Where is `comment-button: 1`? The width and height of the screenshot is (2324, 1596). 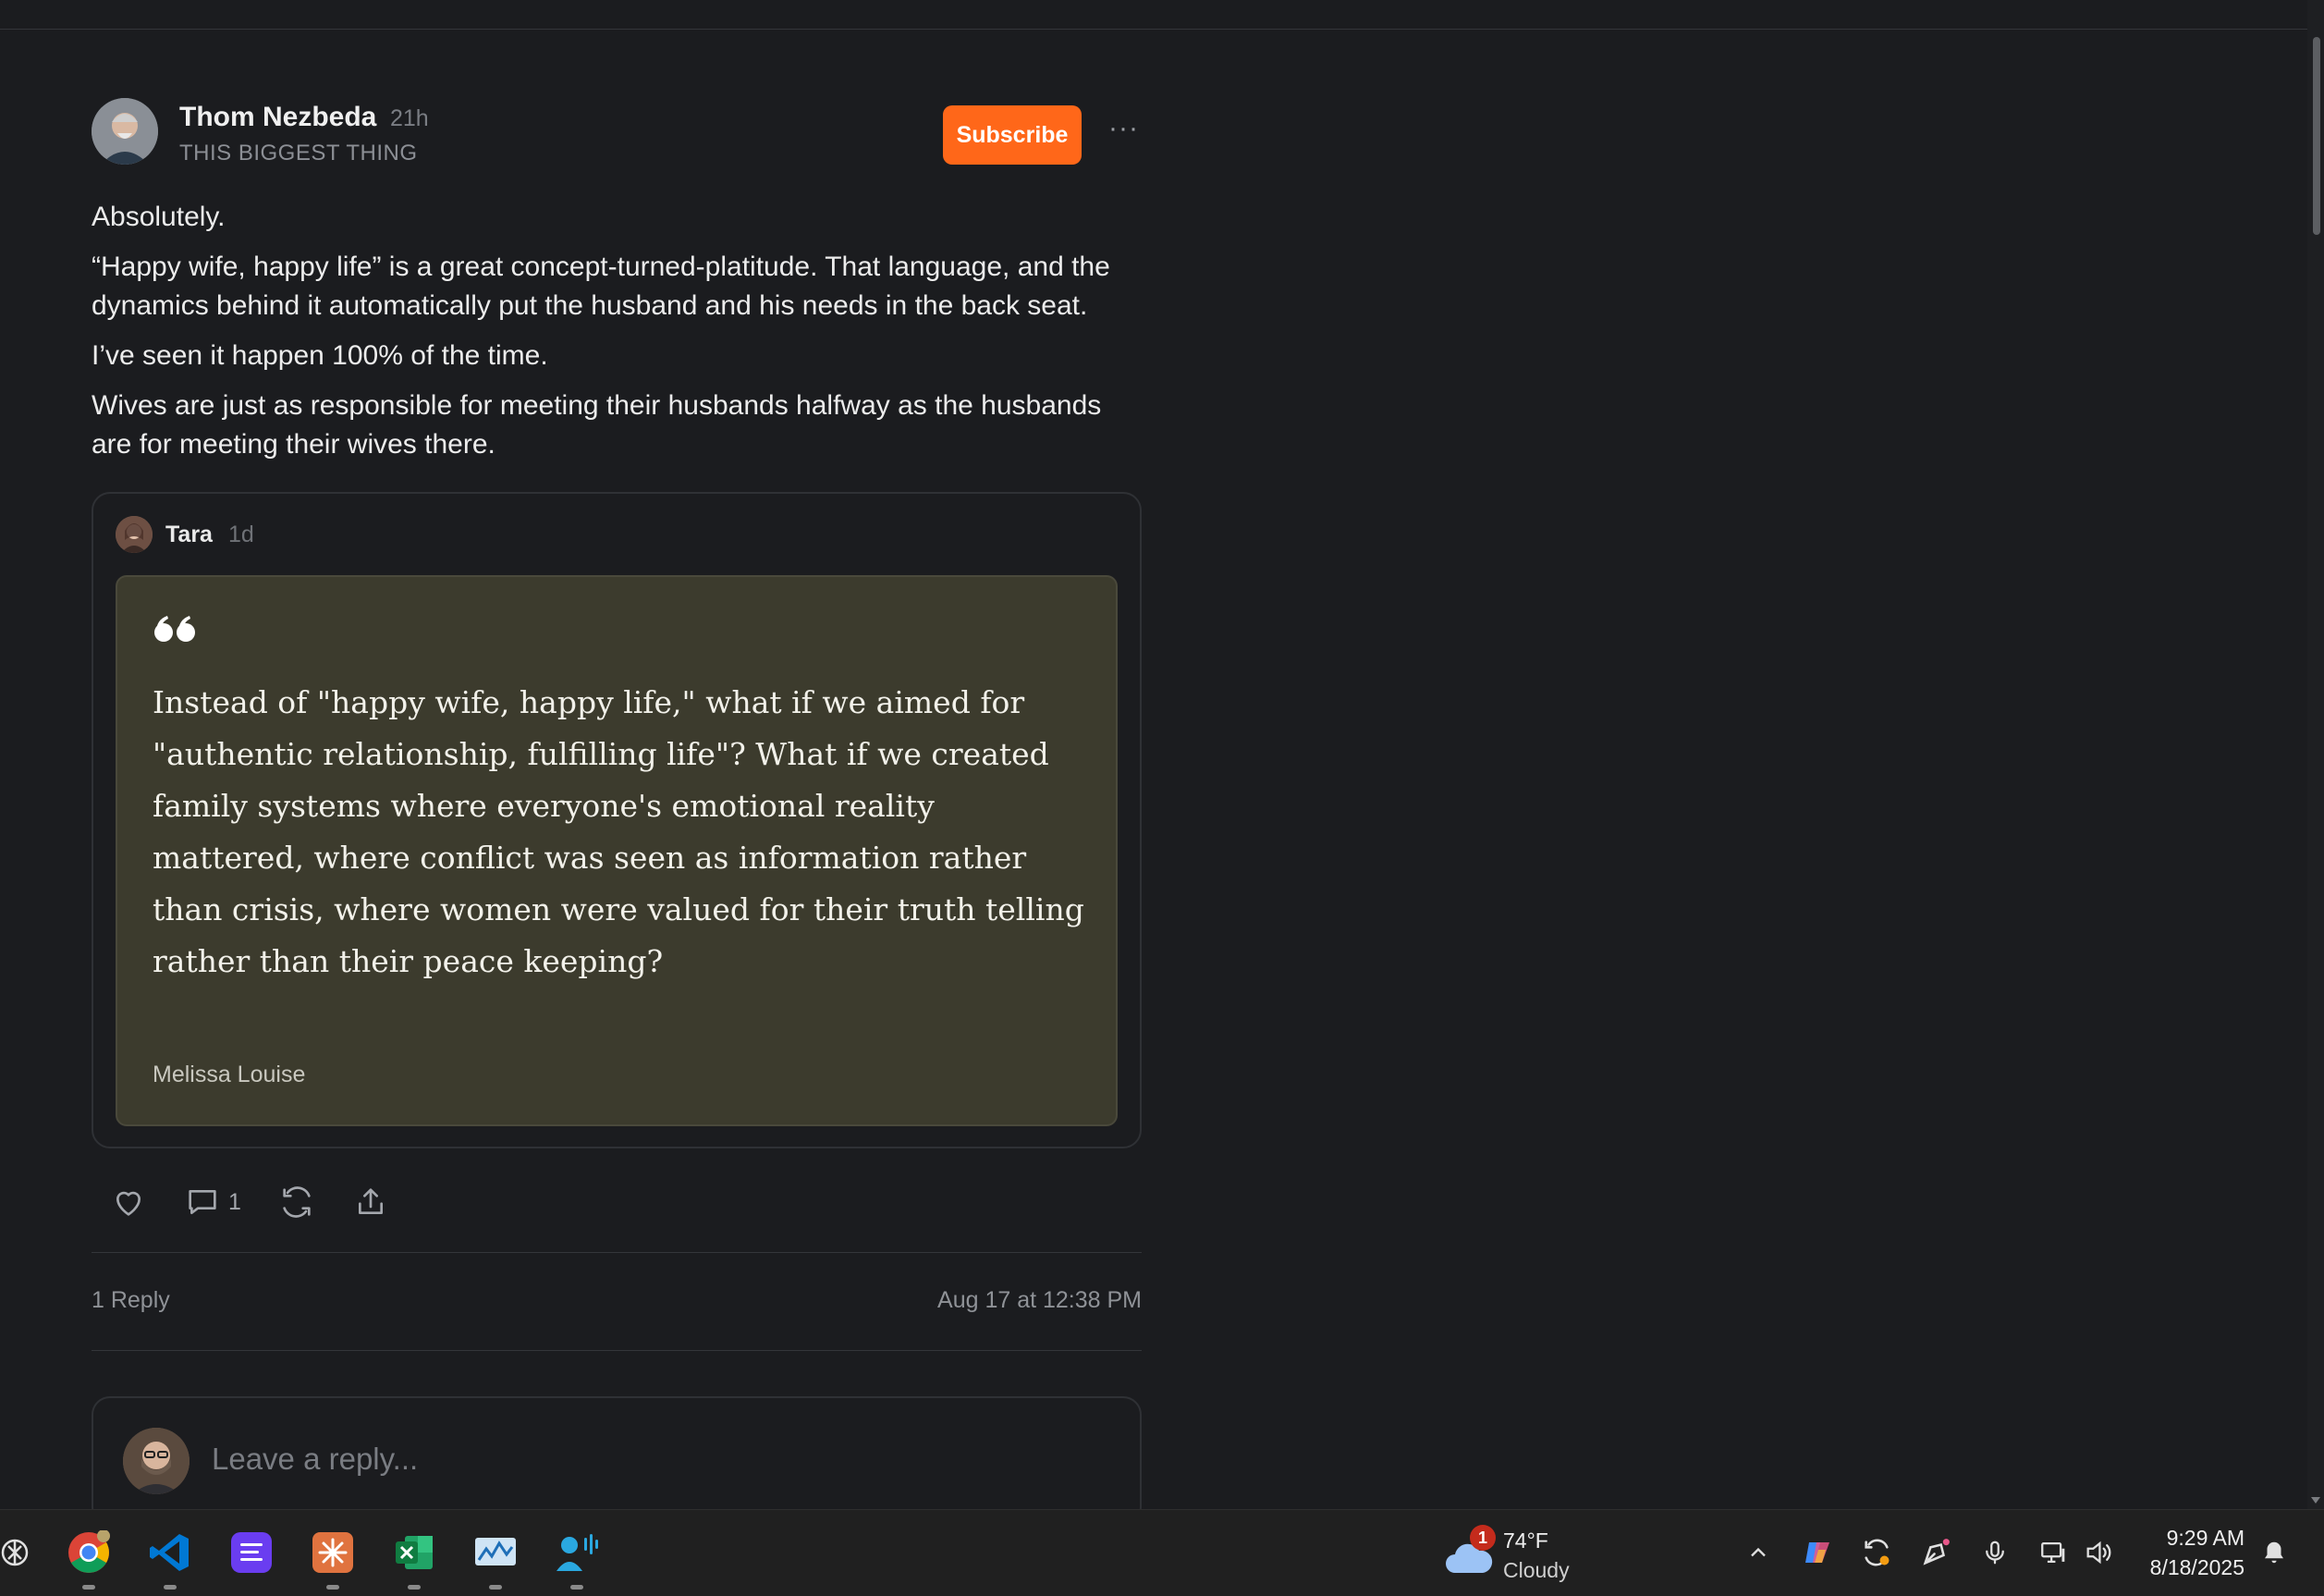 comment-button: 1 is located at coordinates (212, 1202).